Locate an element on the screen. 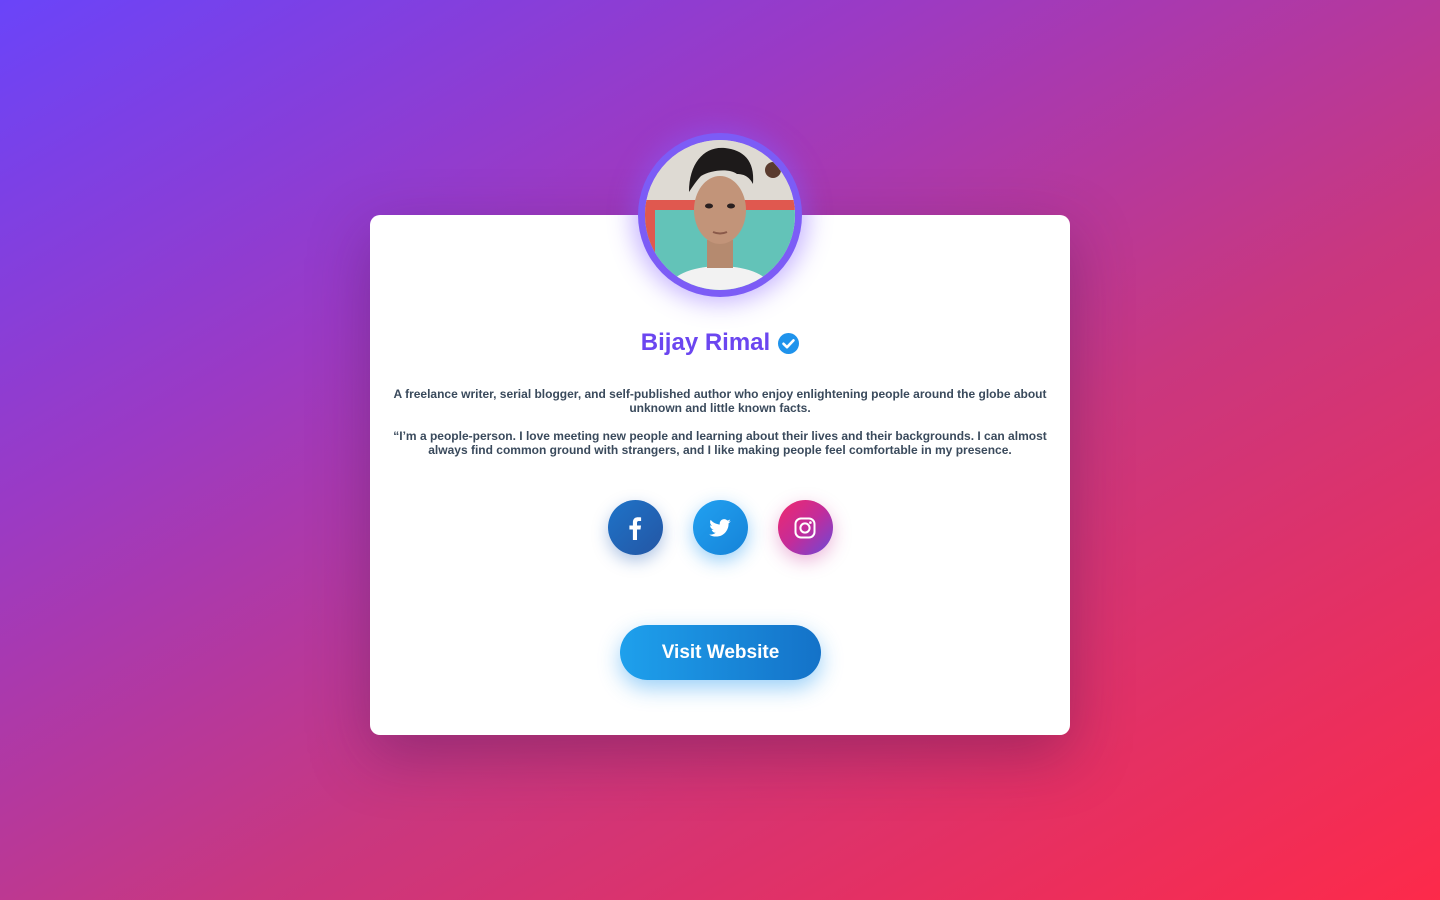 The height and width of the screenshot is (900, 1440). twitter-icon is located at coordinates (720, 527).